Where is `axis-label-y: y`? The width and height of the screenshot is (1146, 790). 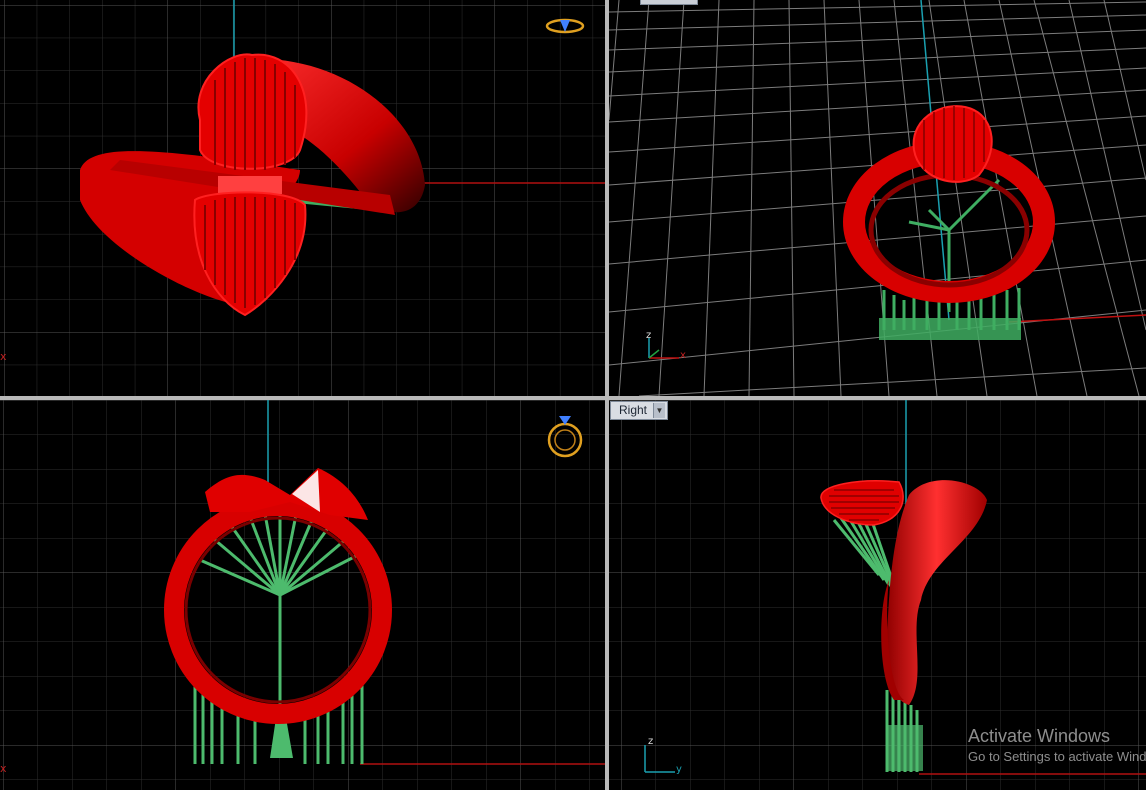 axis-label-y: y is located at coordinates (679, 769).